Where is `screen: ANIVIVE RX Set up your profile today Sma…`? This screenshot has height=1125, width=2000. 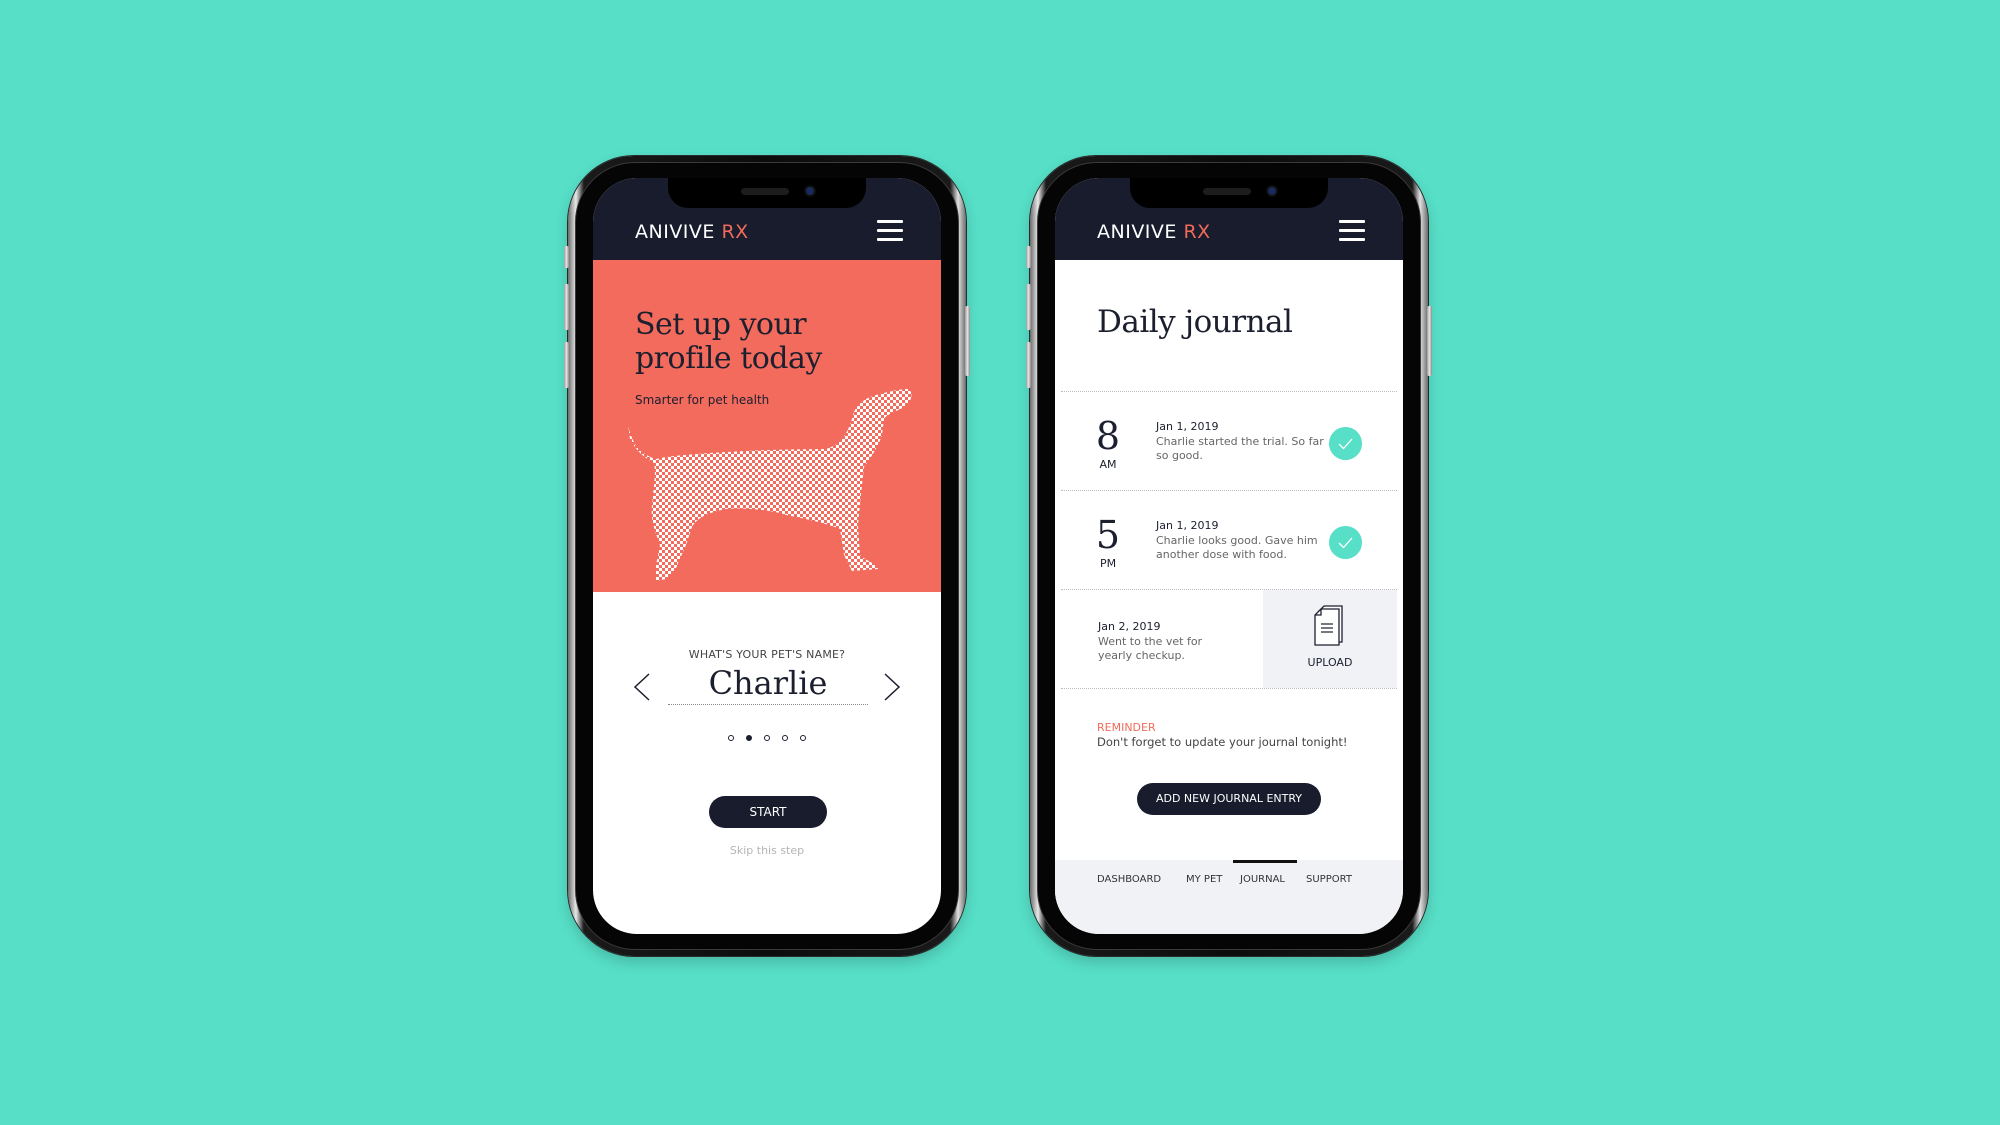 screen: ANIVIVE RX Set up your profile today Sma… is located at coordinates (767, 556).